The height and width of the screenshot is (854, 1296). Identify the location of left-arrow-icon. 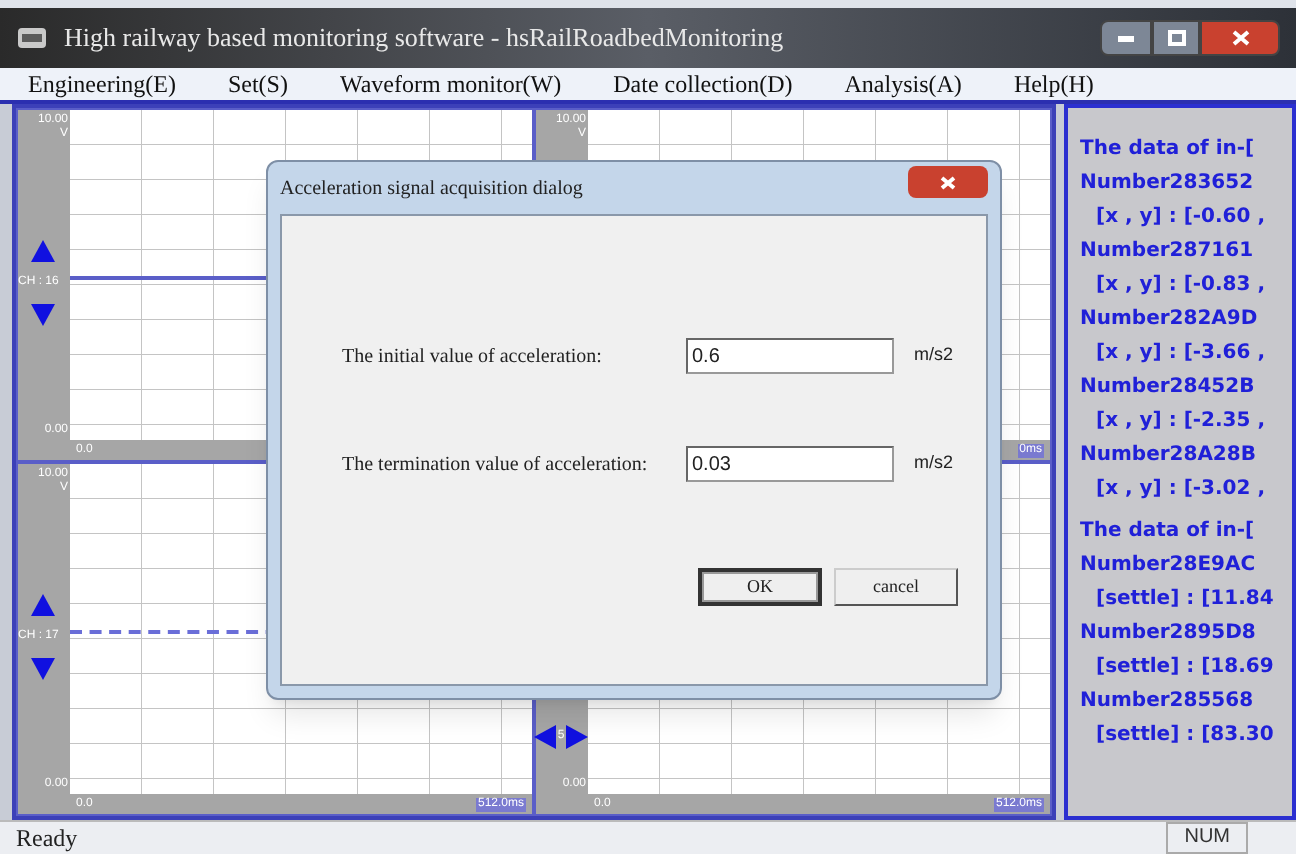
(544, 737).